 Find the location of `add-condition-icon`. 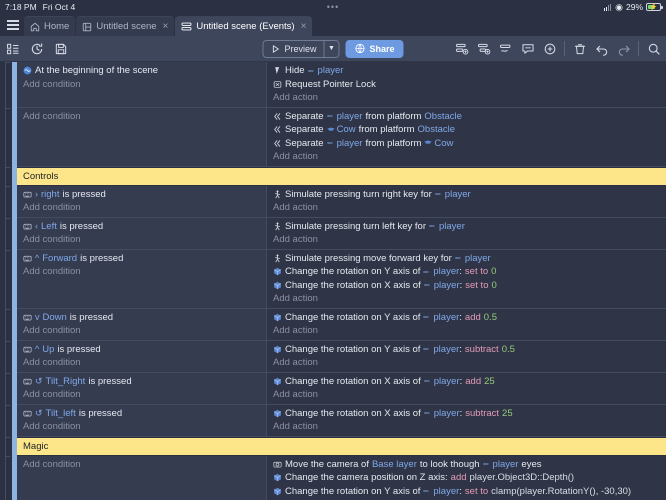

add-condition-icon is located at coordinates (505, 48).